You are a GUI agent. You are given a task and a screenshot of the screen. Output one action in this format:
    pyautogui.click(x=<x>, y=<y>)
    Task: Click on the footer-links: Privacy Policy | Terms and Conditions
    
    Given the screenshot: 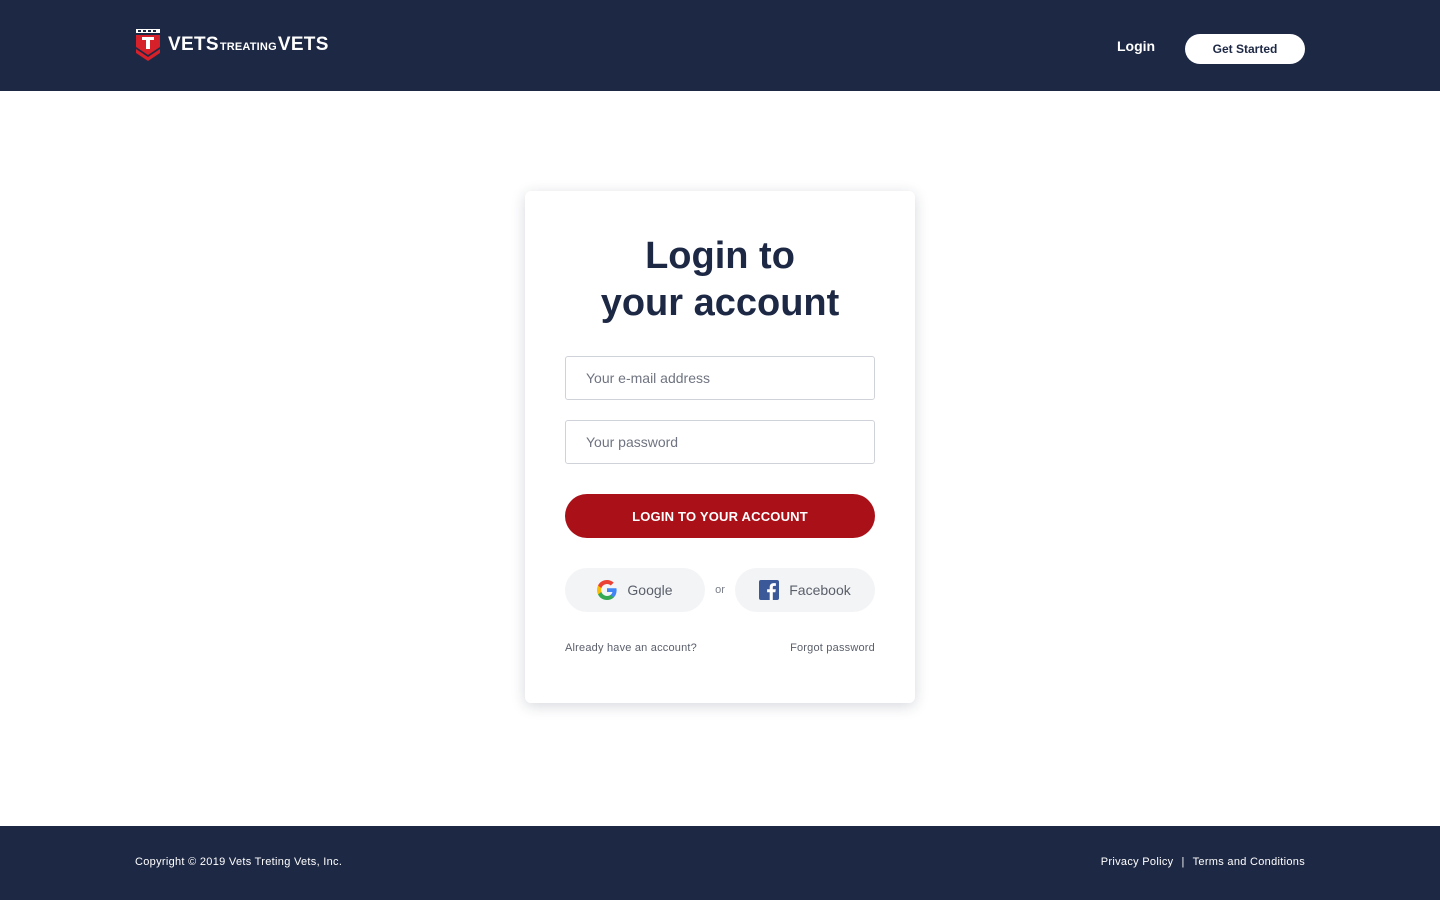 What is the action you would take?
    pyautogui.click(x=1203, y=862)
    